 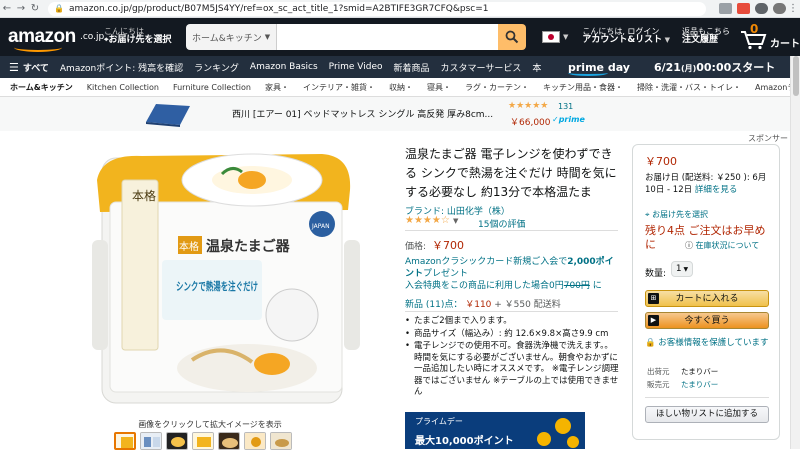 What do you see at coordinates (464, 441) in the screenshot?
I see `promo-points: 最大10,000ポイント` at bounding box center [464, 441].